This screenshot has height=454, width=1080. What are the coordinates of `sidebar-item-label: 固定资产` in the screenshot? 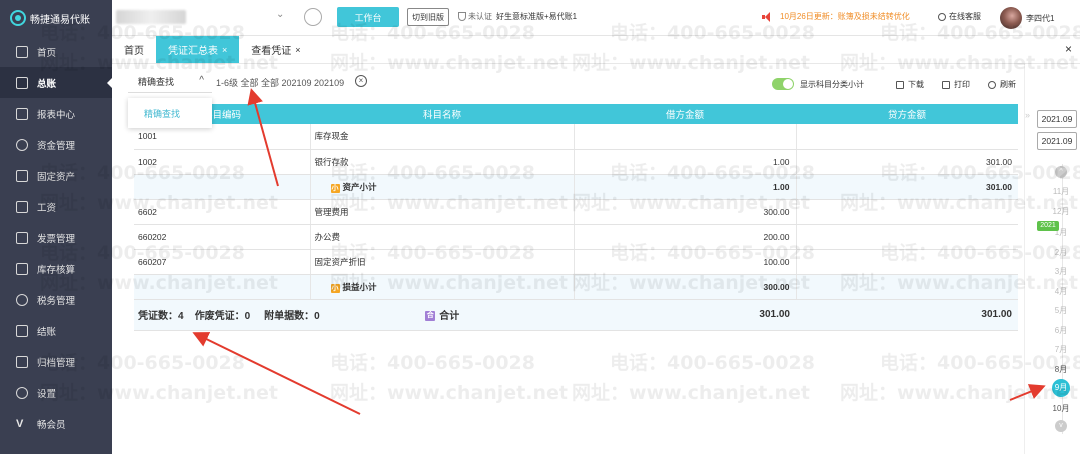 It's located at (56, 177).